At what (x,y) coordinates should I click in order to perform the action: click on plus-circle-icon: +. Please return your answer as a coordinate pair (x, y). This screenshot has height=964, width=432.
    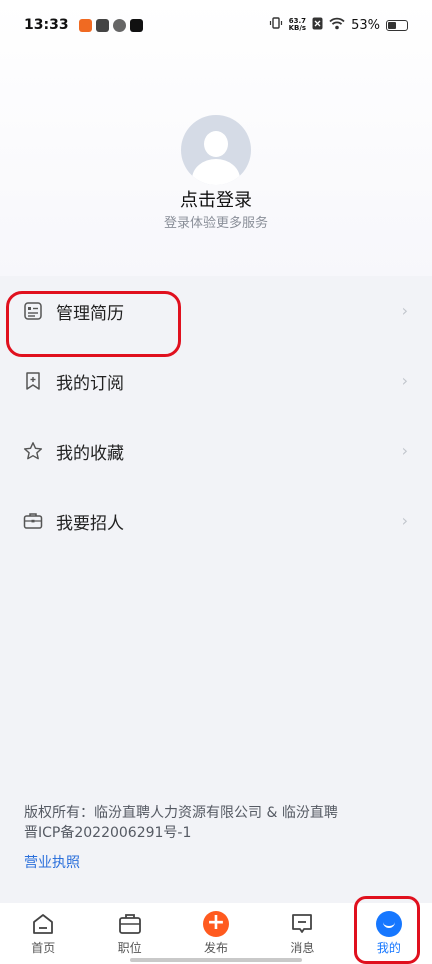
    Looking at the image, I should click on (216, 924).